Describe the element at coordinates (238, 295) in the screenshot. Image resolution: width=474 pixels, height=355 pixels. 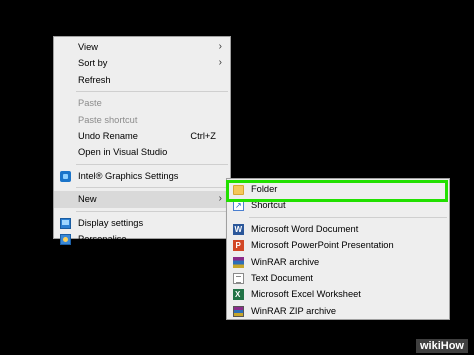
I see `excel-icon` at that location.